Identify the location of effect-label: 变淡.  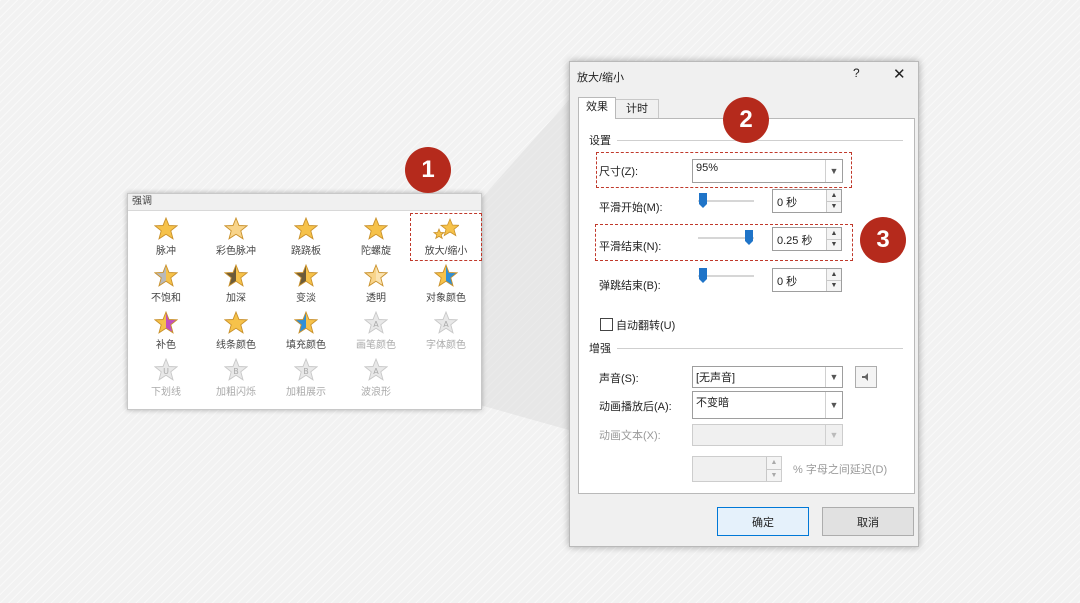
(306, 298).